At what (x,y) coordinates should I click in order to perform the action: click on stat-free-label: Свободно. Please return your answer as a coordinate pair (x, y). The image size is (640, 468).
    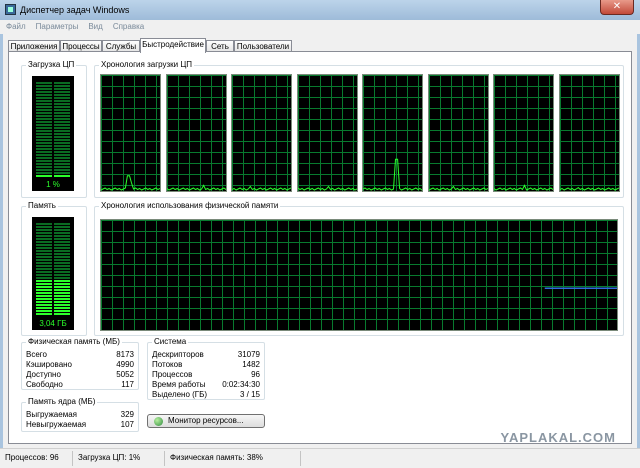
    Looking at the image, I should click on (44, 384).